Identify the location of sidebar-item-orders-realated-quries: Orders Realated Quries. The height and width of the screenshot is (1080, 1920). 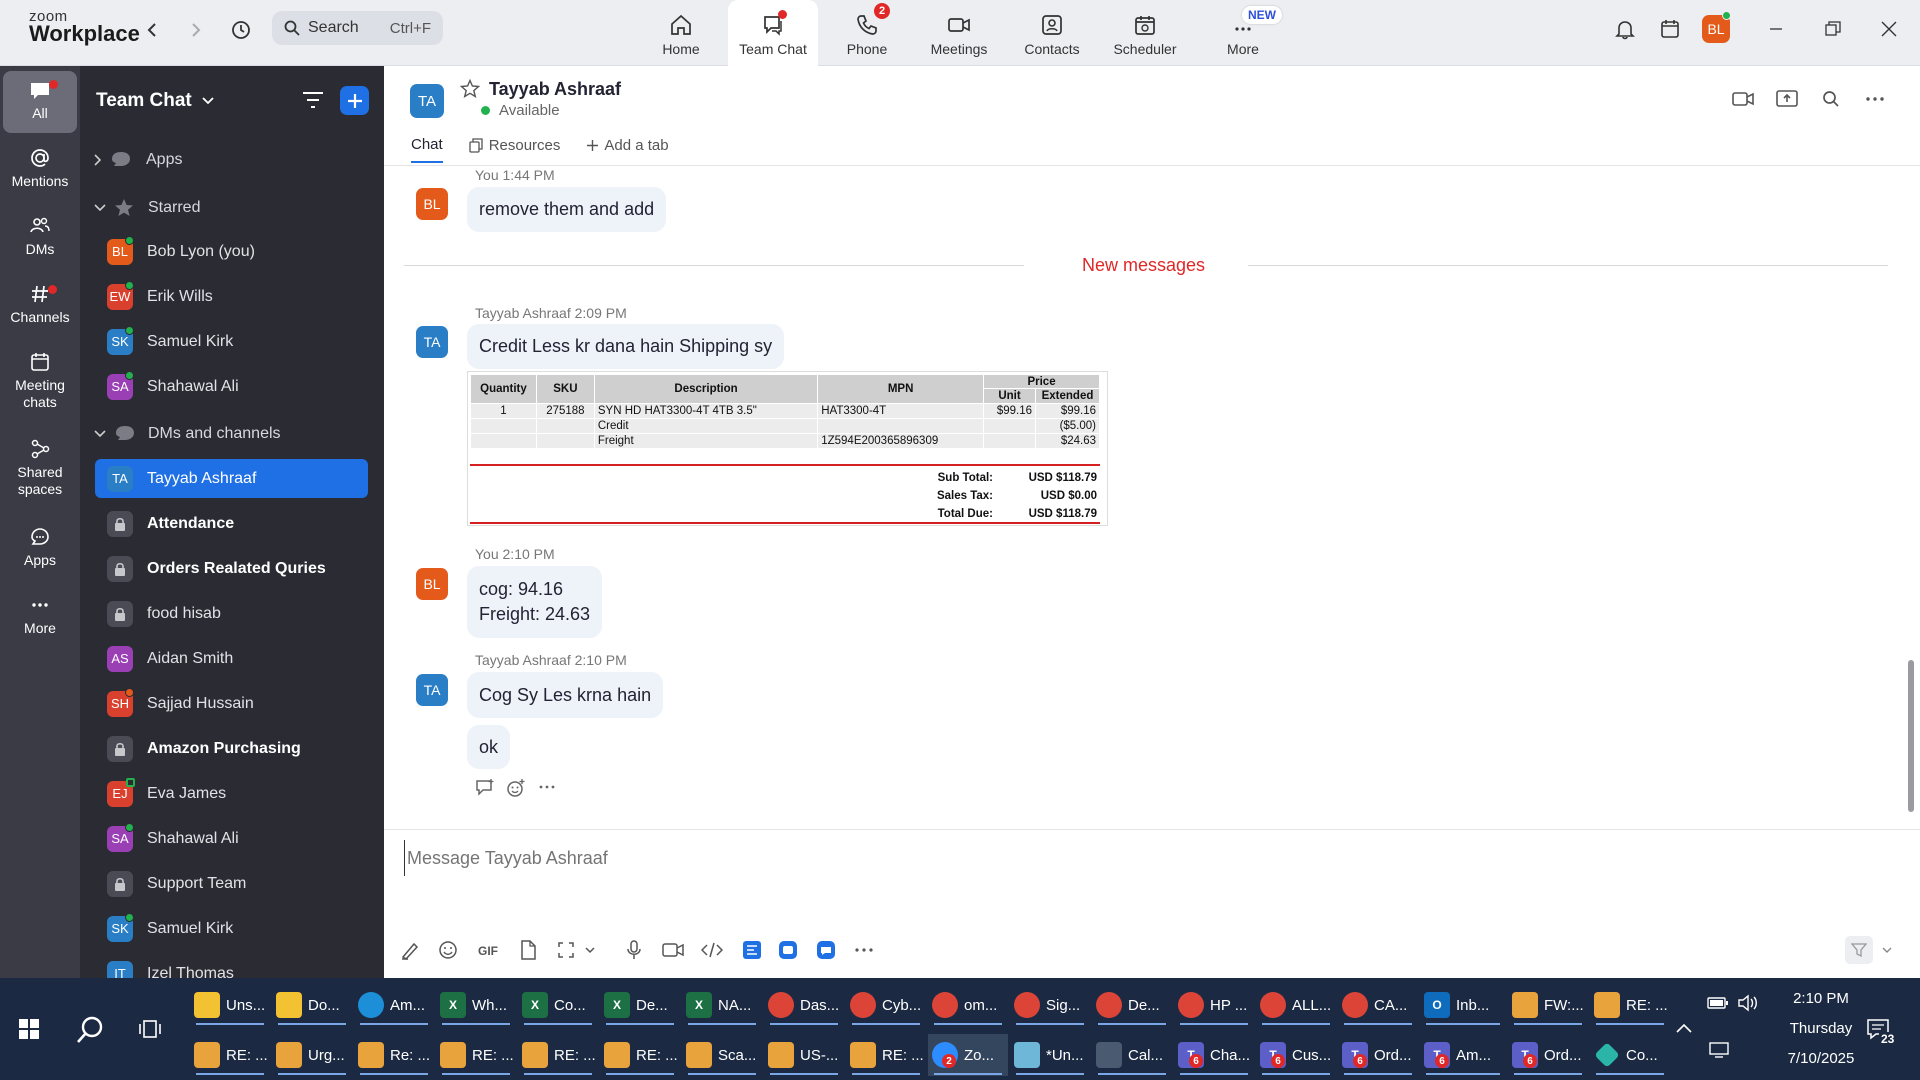
(231, 568).